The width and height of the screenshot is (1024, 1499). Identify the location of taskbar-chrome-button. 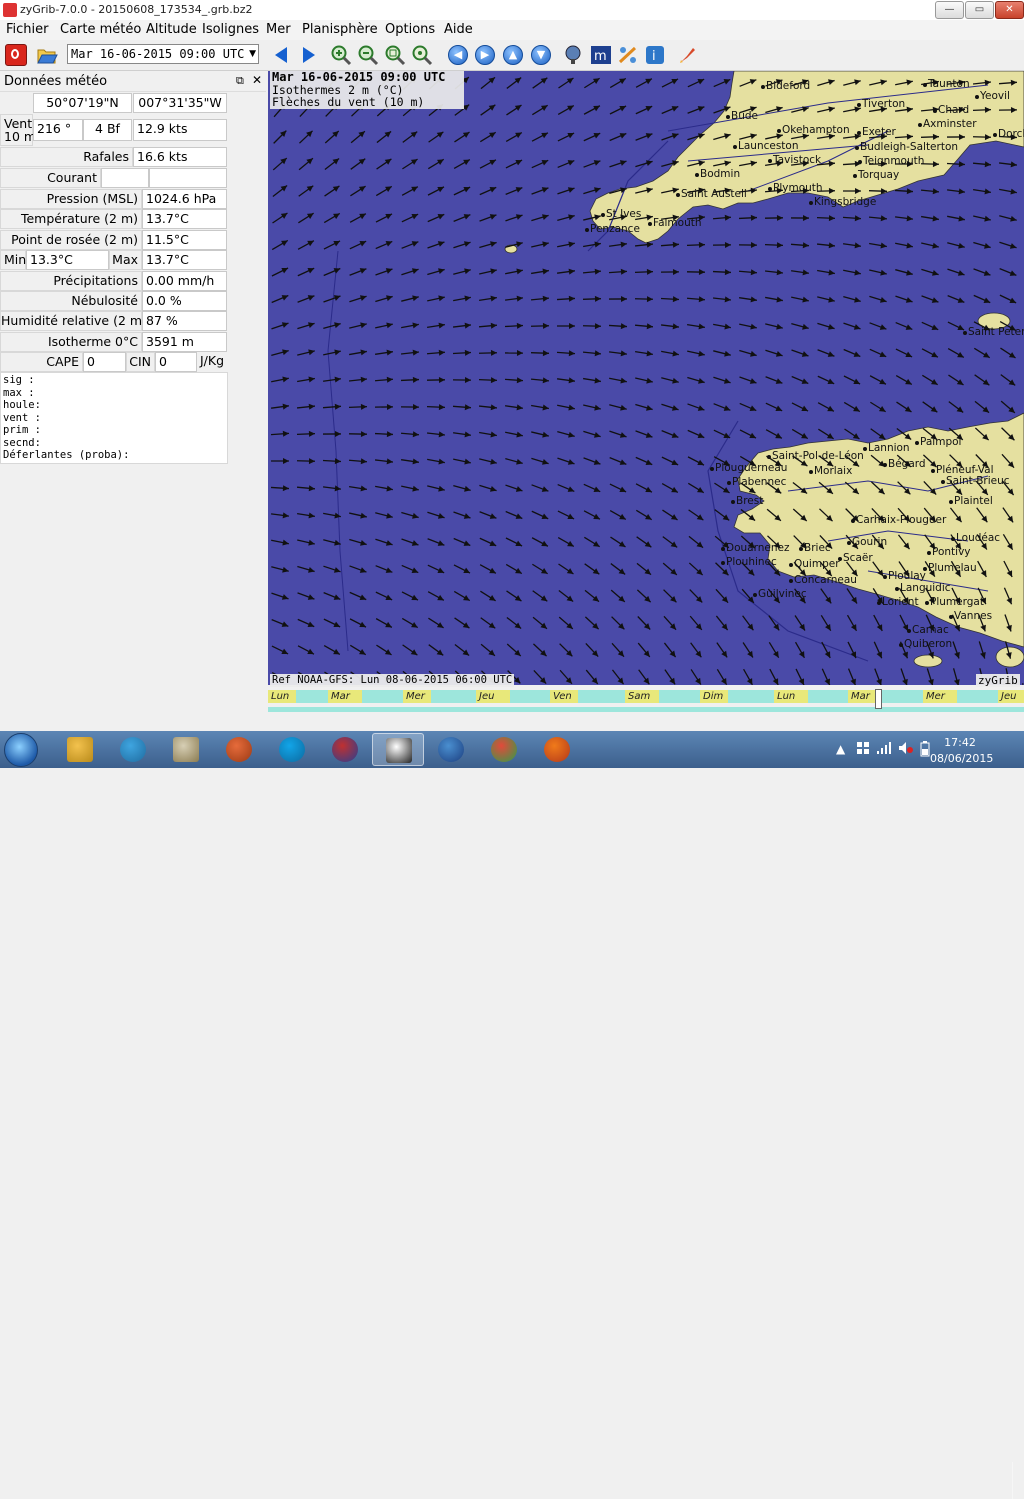
(504, 749).